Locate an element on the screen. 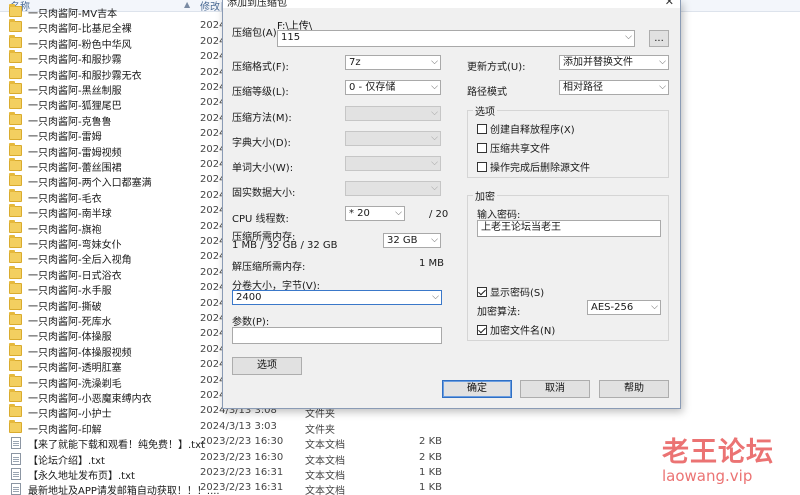  file-name: 一只肉酱阿-小恶魔束缚内衣 is located at coordinates (90, 399).